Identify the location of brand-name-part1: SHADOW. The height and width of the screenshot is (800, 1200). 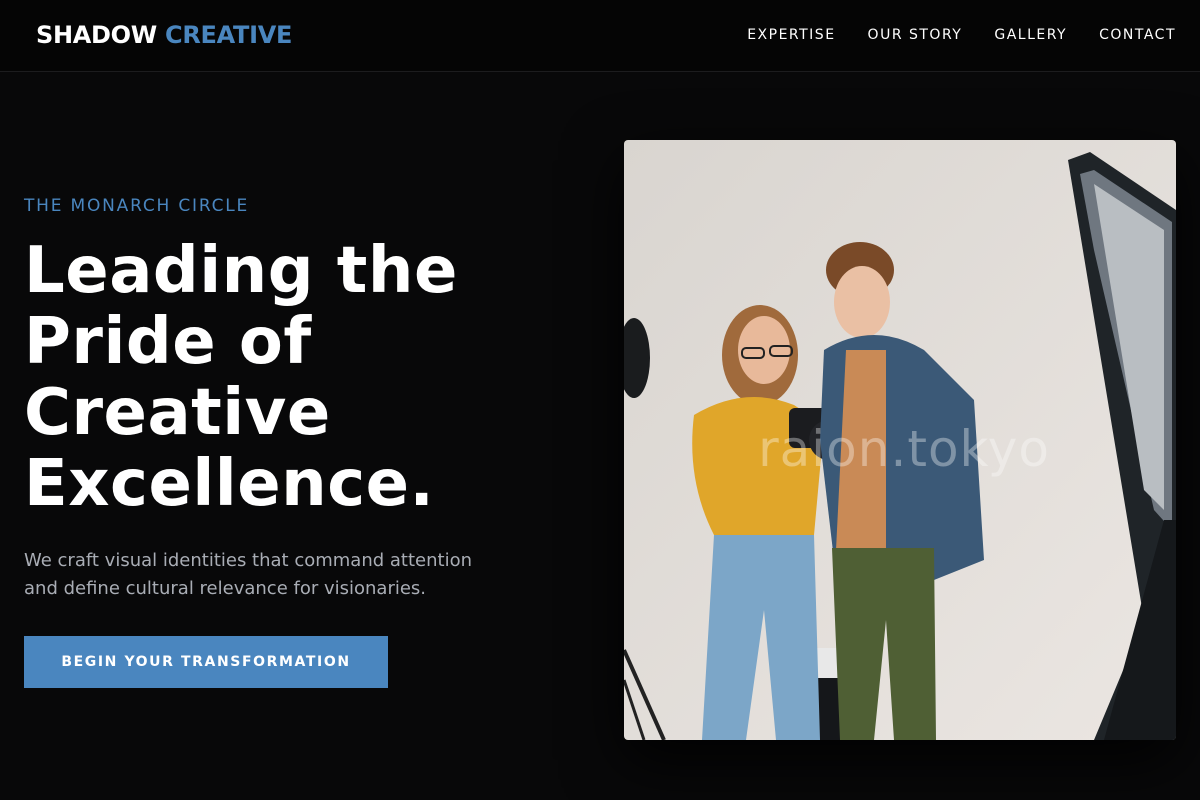
(96, 35).